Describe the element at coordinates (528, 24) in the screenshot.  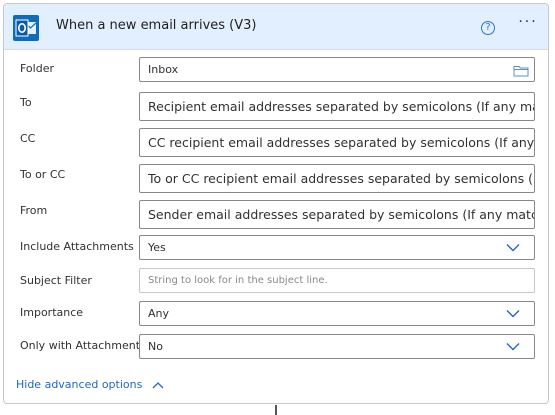
I see `more-options-icon: ···` at that location.